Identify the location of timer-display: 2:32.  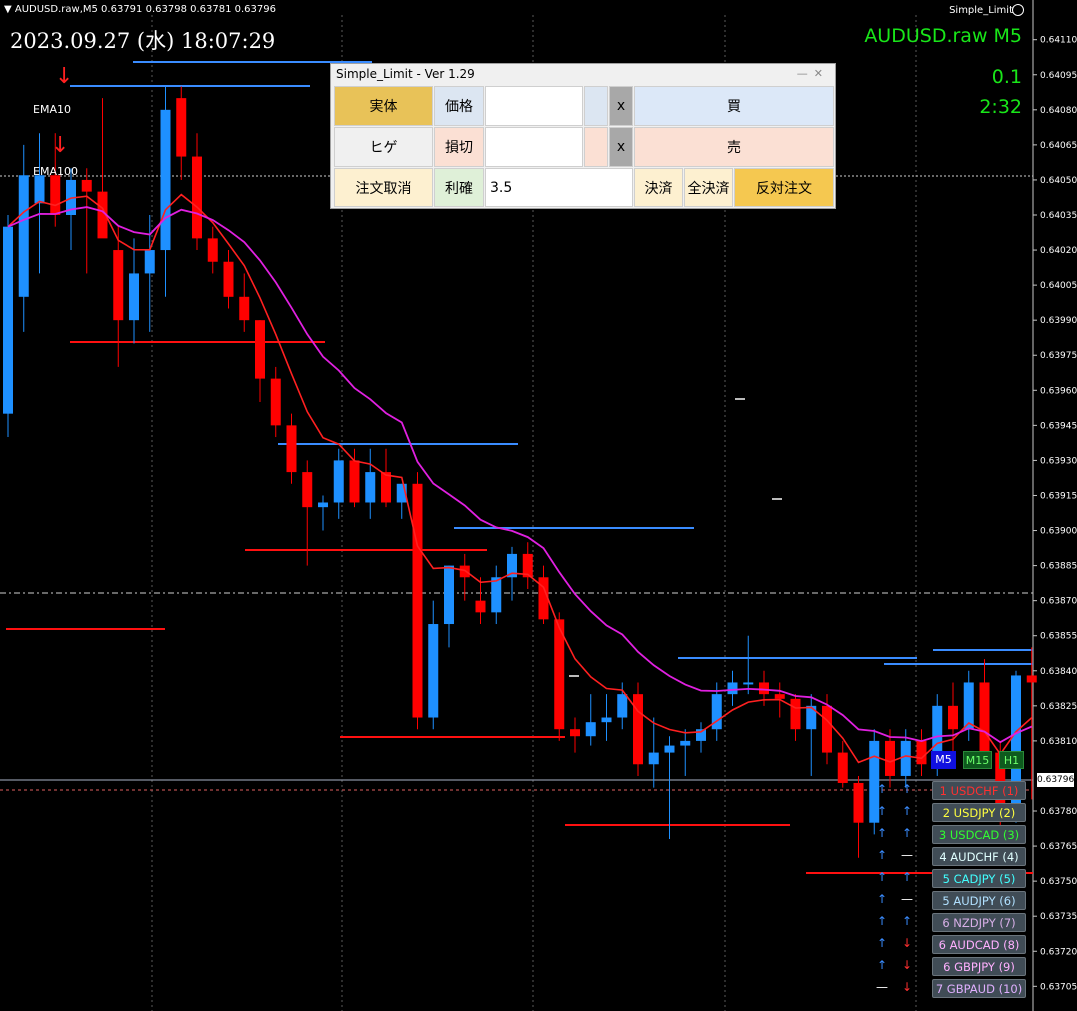
(1000, 107).